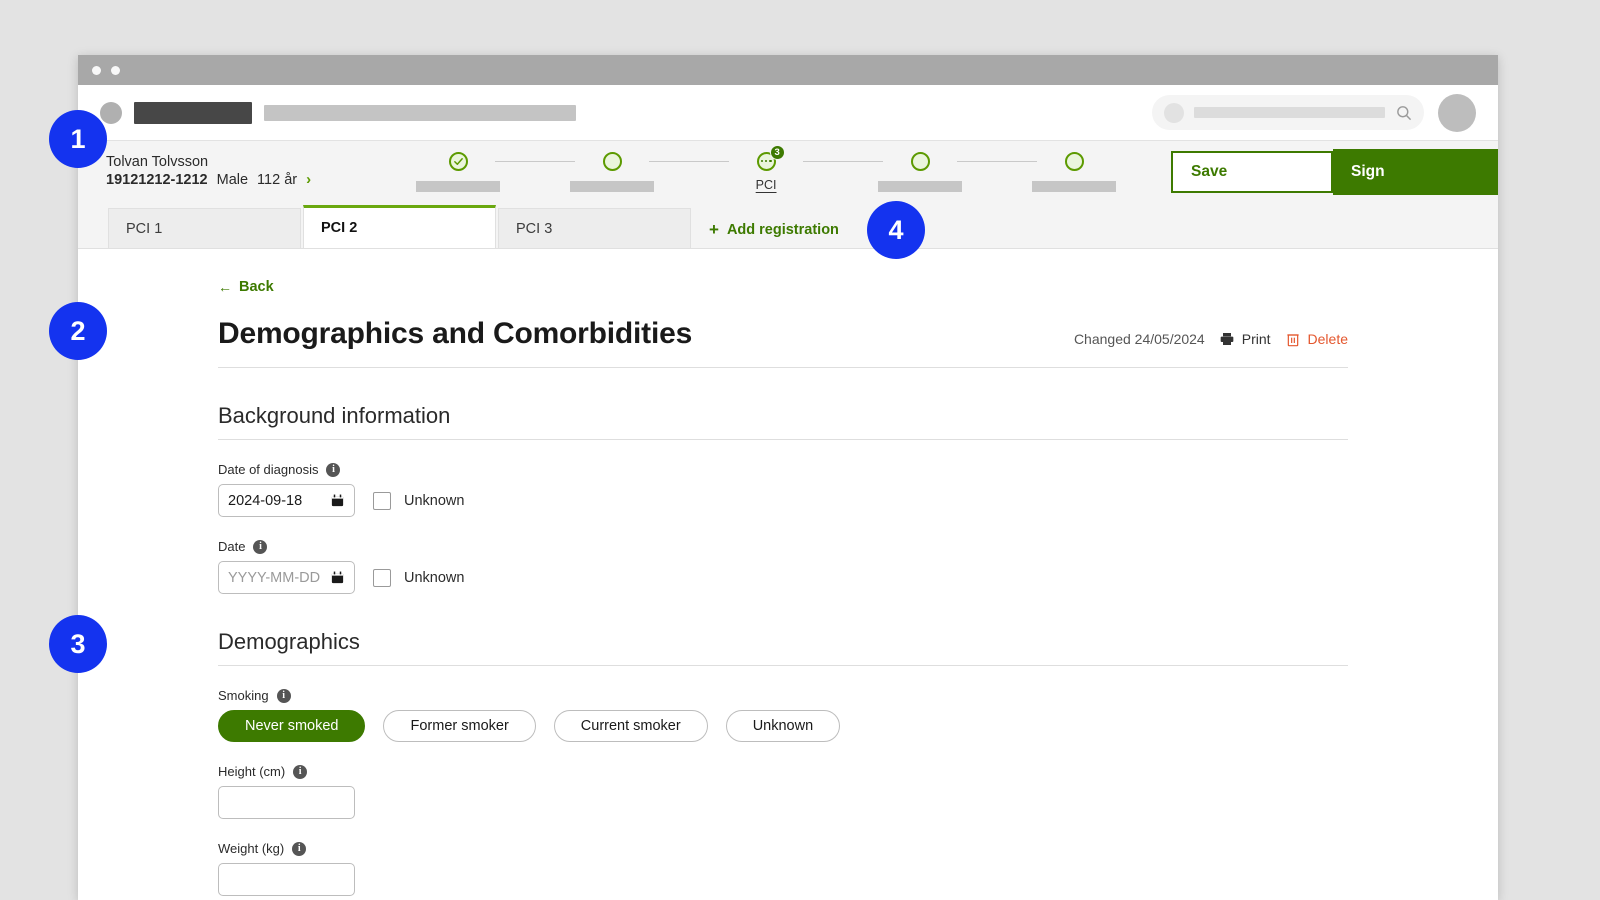 This screenshot has width=1600, height=900. I want to click on field-date: Date i YYYY-MM-DD Unknown, so click(783, 566).